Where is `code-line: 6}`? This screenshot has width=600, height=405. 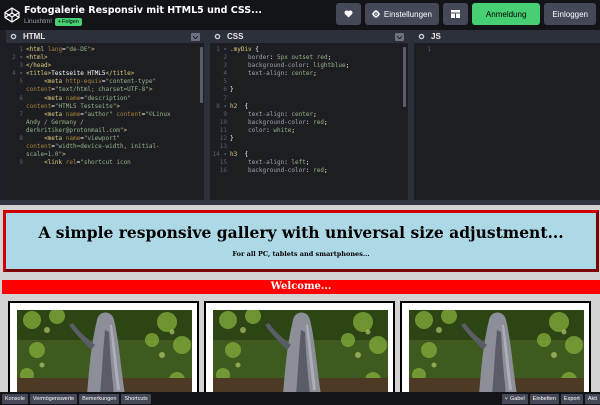 code-line: 6} is located at coordinates (309, 90).